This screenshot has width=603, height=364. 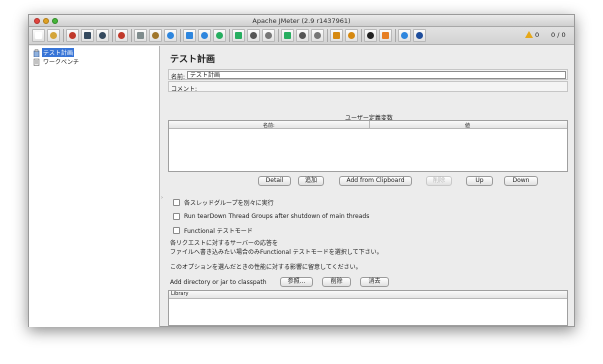 What do you see at coordinates (521, 181) in the screenshot?
I see `down-button: Down` at bounding box center [521, 181].